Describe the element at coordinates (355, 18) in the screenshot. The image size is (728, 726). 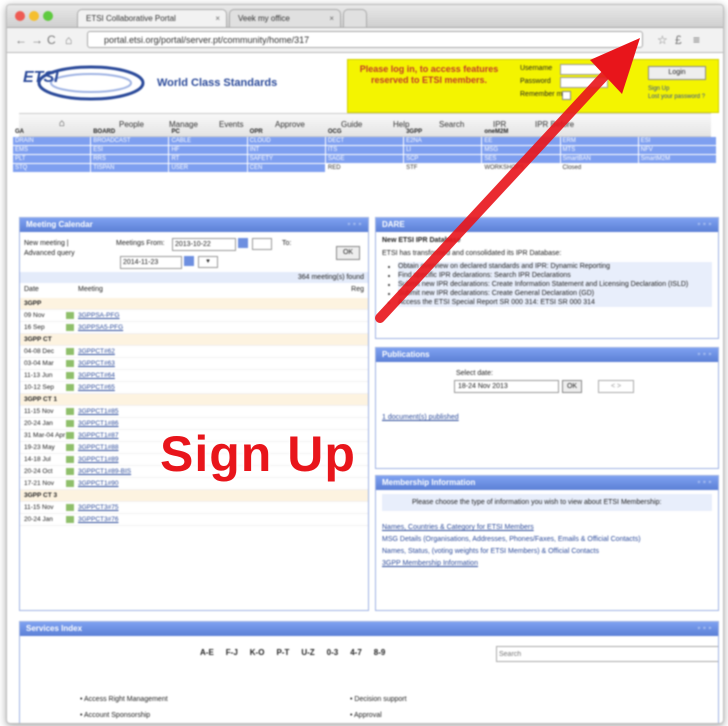
I see `new-tab-button` at that location.